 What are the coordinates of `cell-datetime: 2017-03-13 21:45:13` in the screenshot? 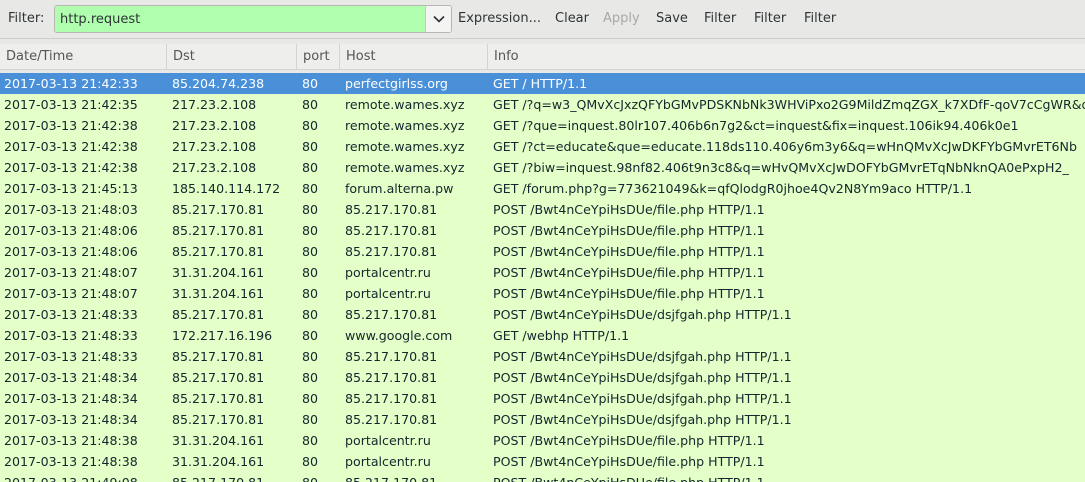 It's located at (71, 188).